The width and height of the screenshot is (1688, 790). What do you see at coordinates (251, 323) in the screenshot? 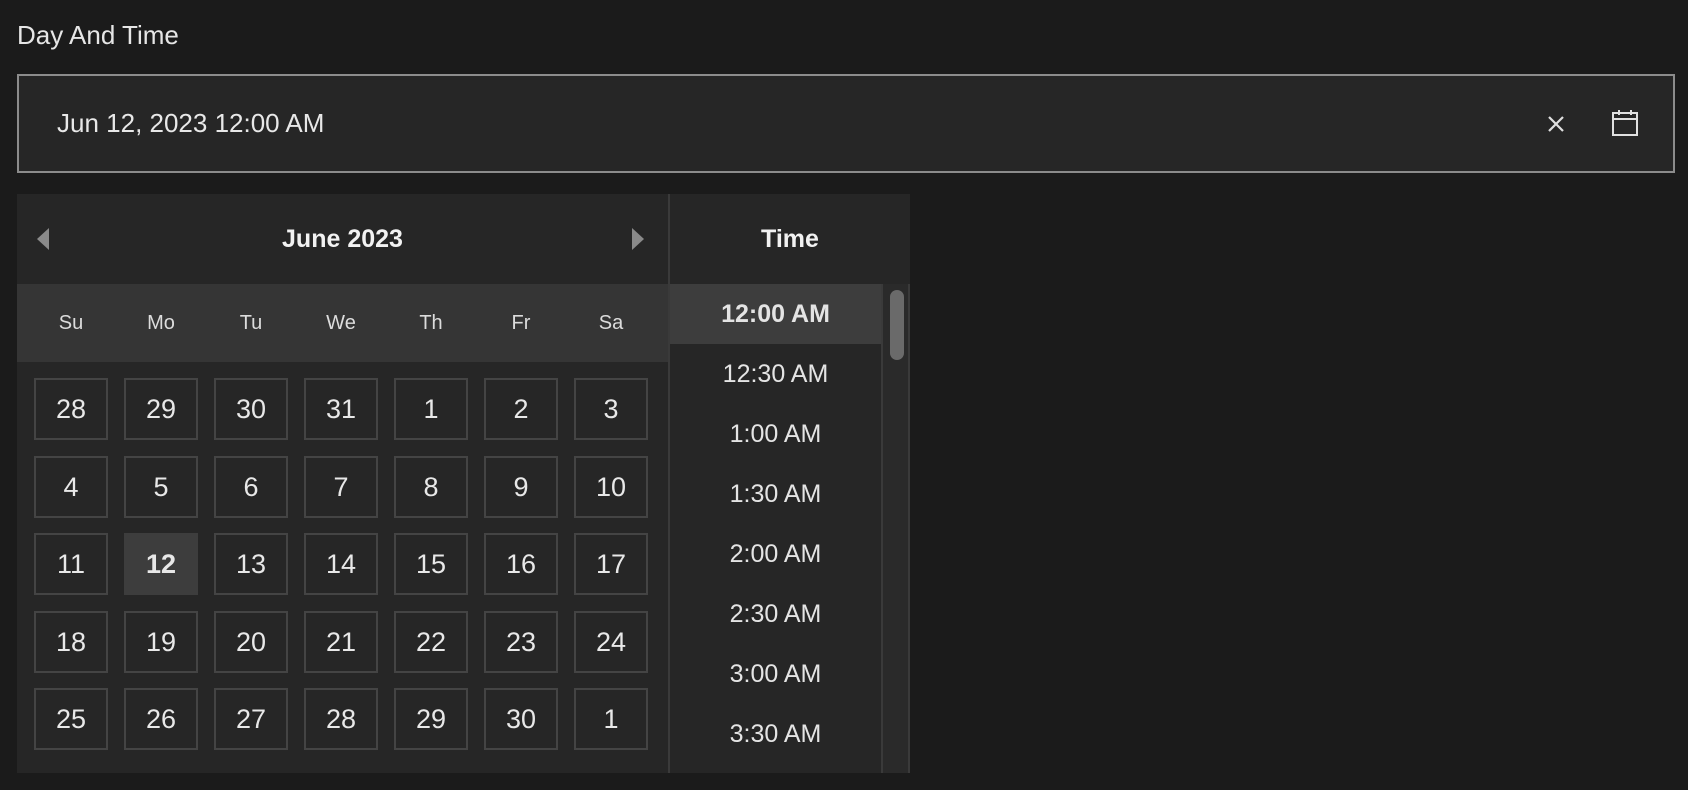
I see `weekday-label: Tu` at bounding box center [251, 323].